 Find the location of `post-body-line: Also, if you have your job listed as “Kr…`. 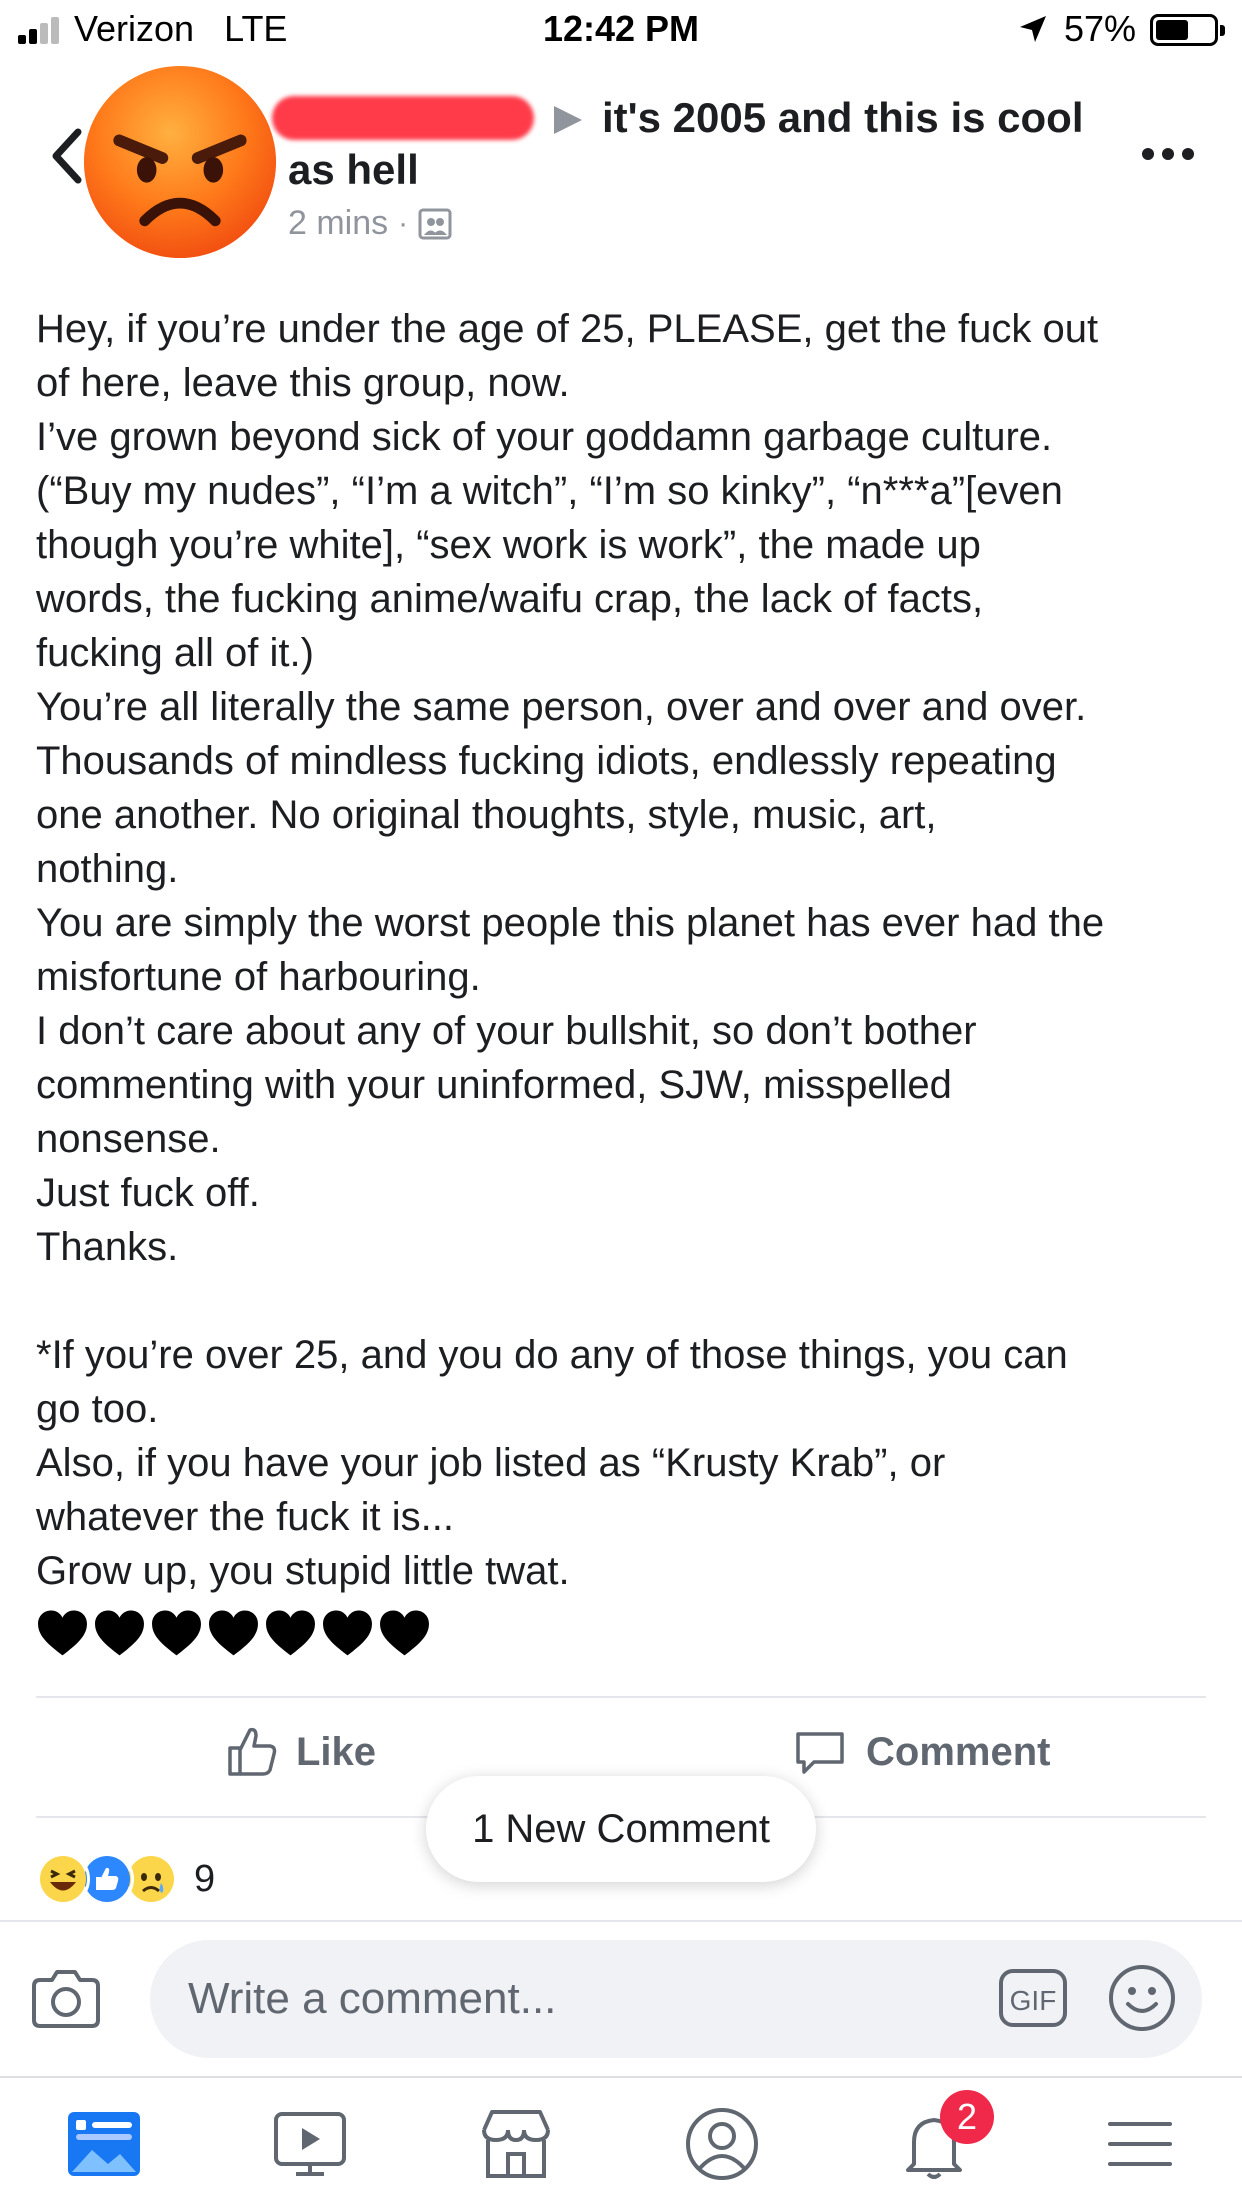

post-body-line: Also, if you have your job listed as “Kr… is located at coordinates (491, 1463).